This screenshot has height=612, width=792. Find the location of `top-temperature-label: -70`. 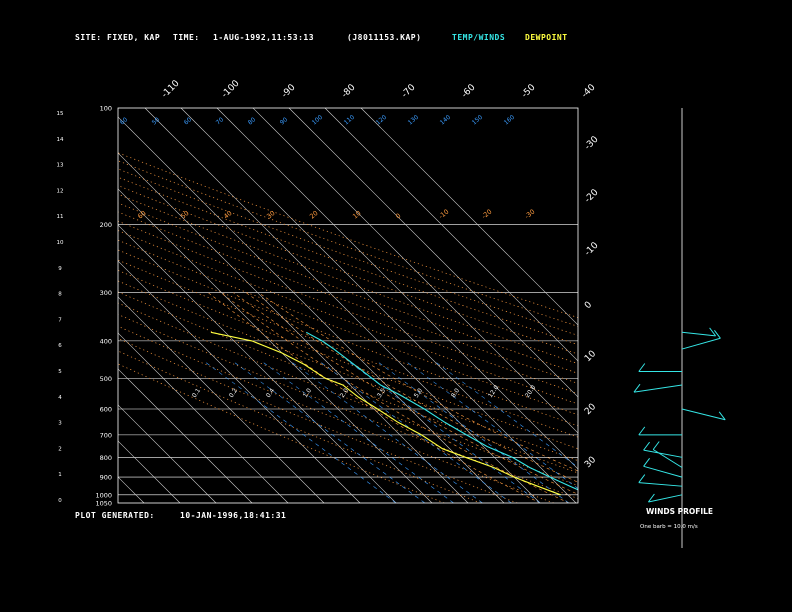

top-temperature-label: -70 is located at coordinates (409, 91).